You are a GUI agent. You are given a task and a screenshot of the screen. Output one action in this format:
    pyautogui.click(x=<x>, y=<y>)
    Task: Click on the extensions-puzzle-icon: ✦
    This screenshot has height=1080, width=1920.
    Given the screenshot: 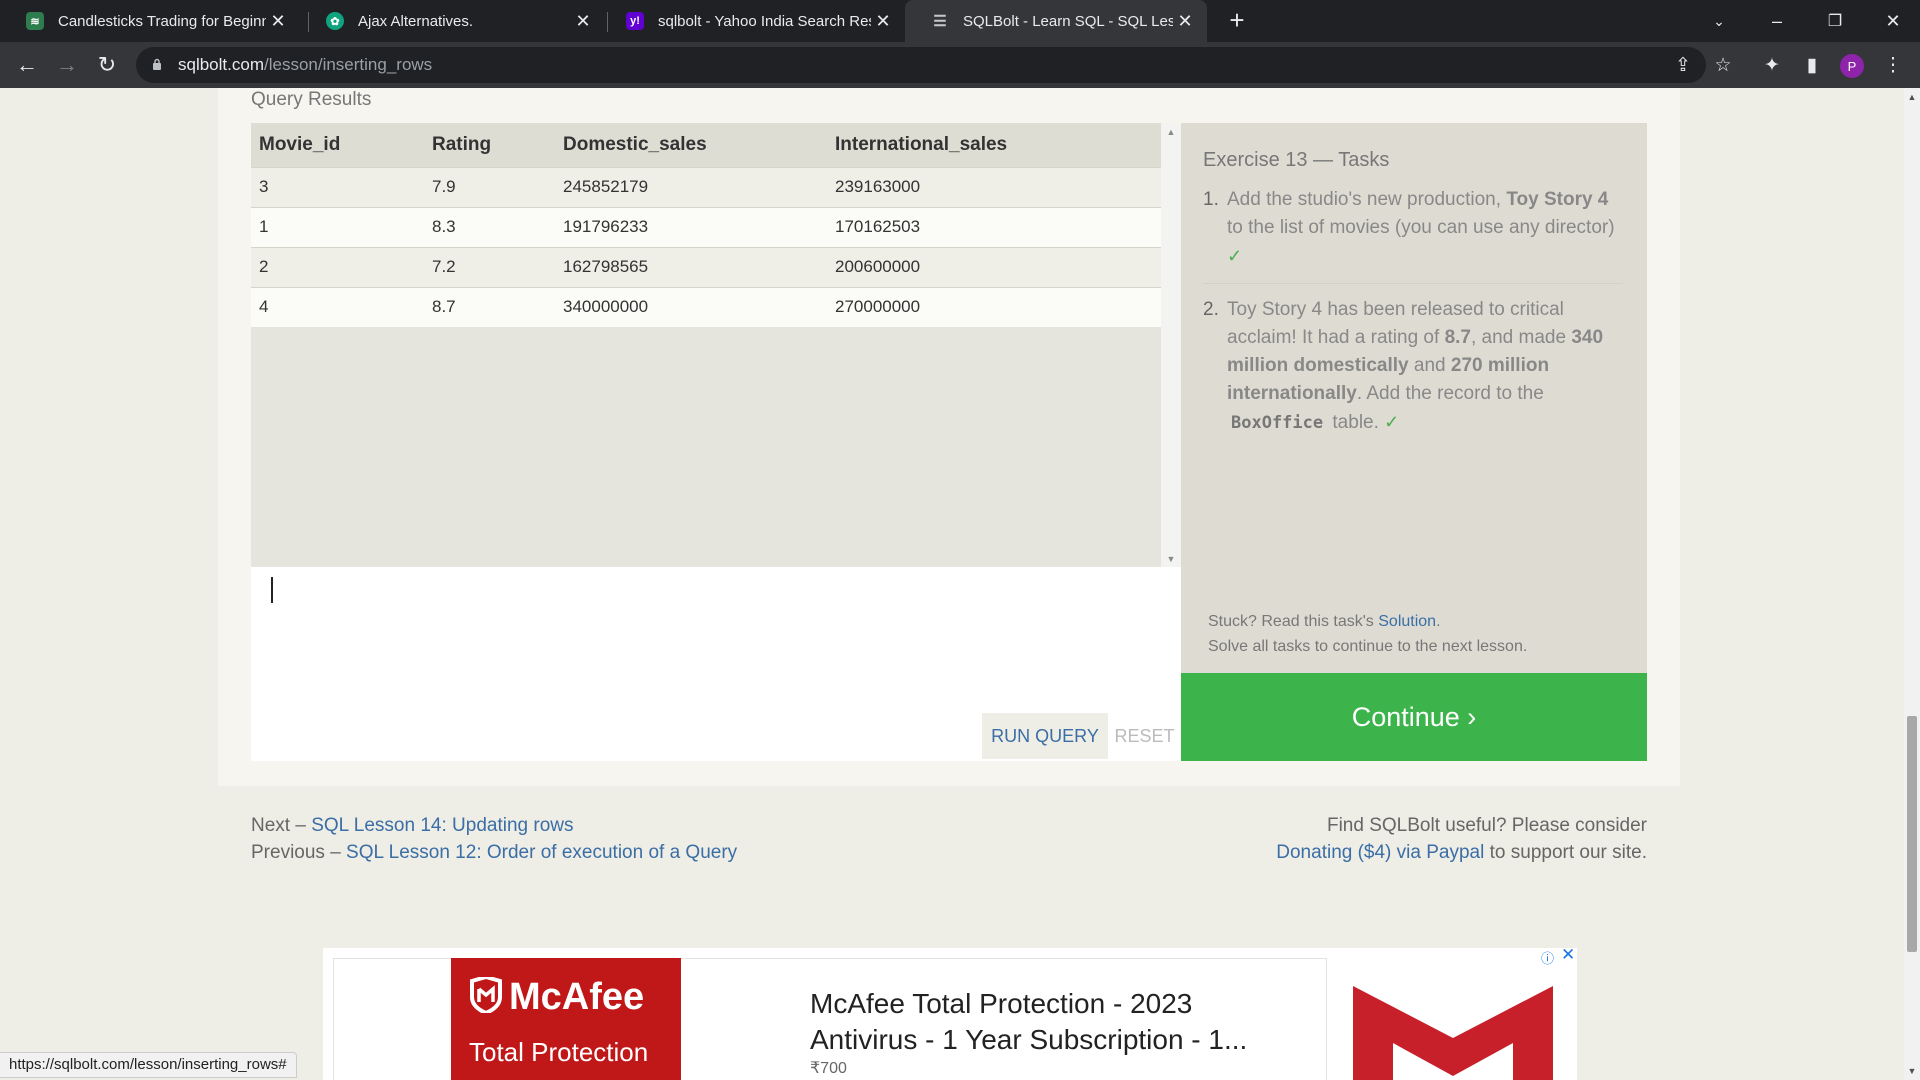 What is the action you would take?
    pyautogui.click(x=1772, y=65)
    